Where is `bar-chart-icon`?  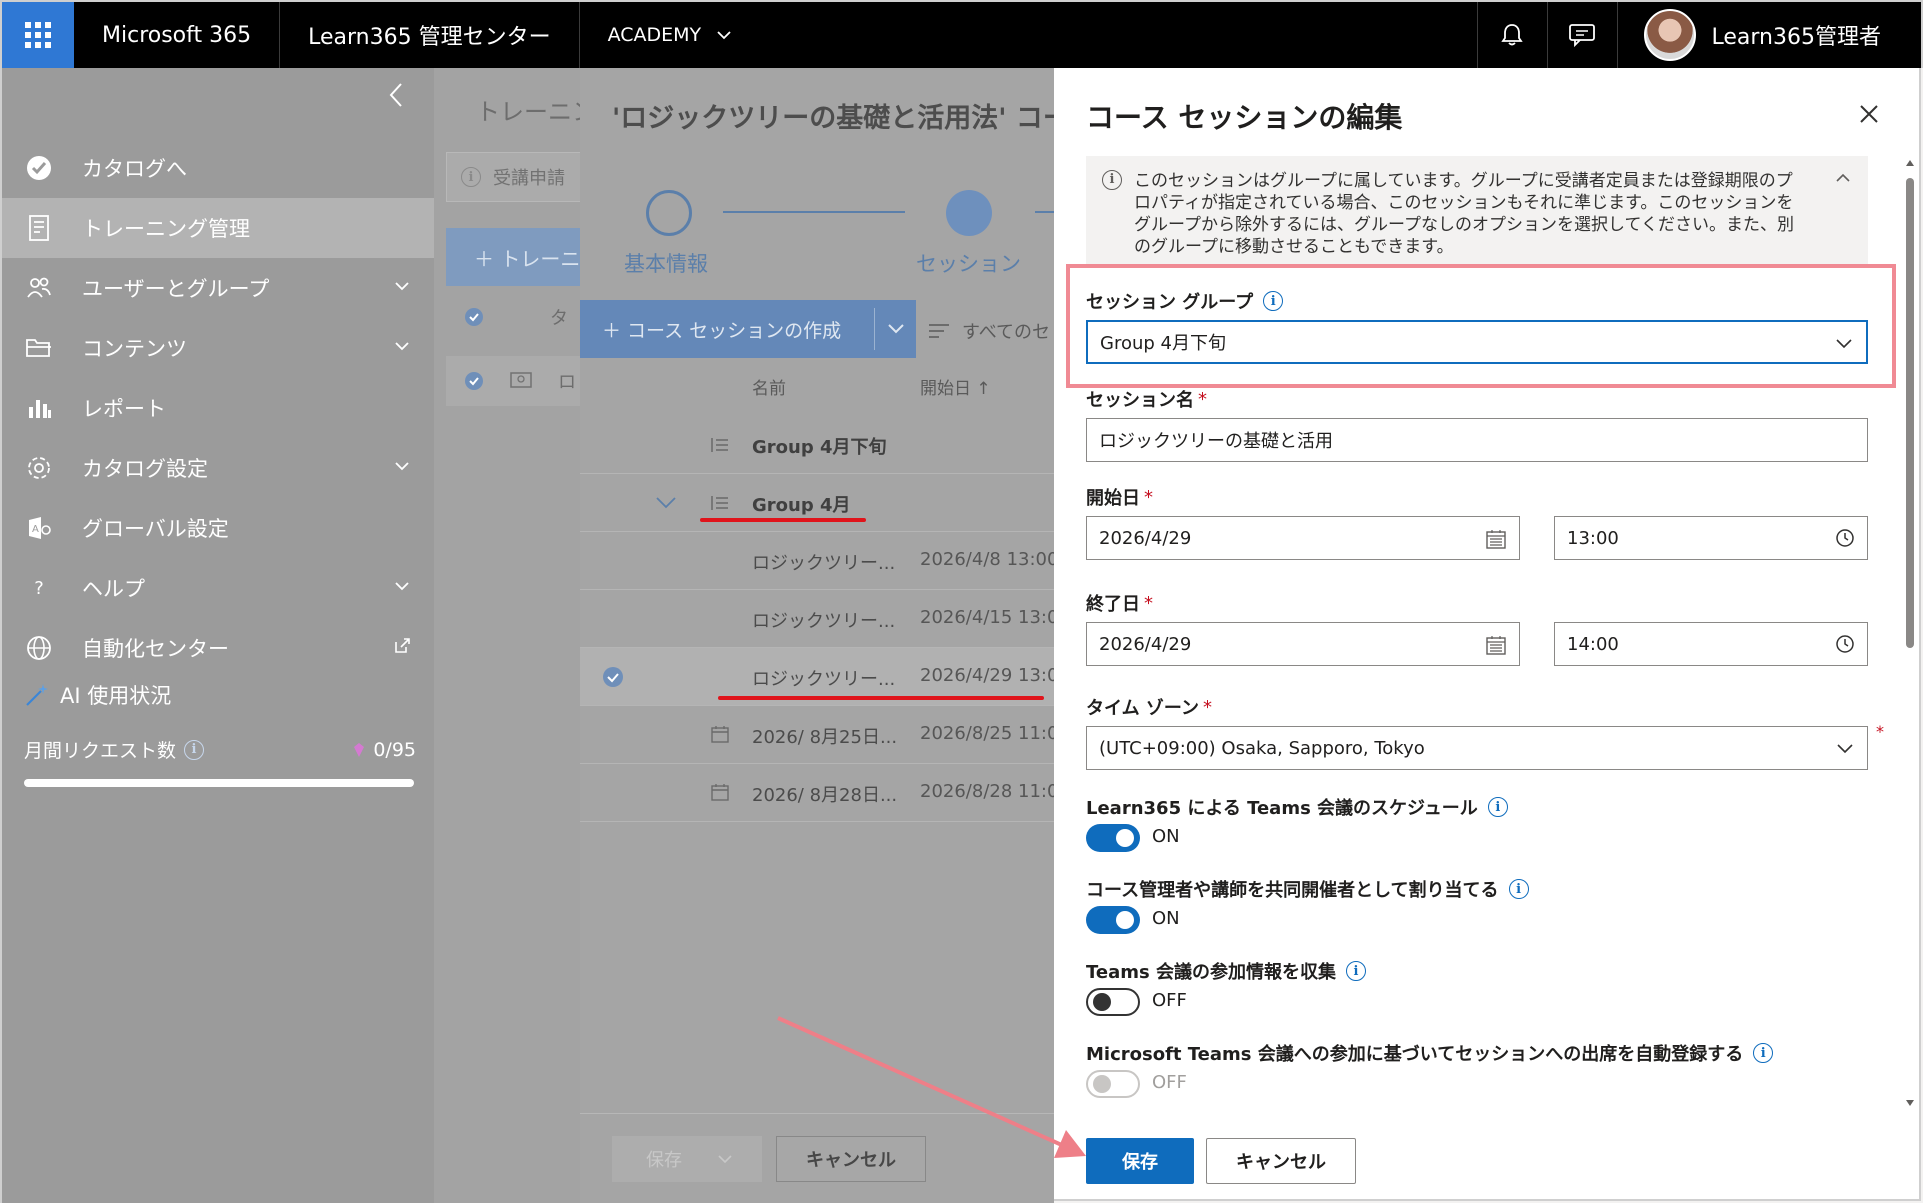 bar-chart-icon is located at coordinates (40, 409).